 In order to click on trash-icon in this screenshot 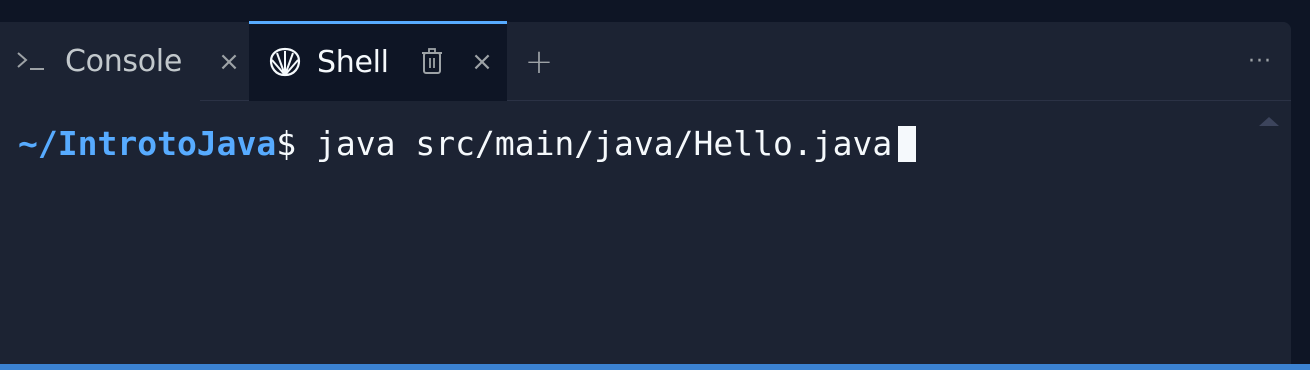, I will do `click(432, 63)`.